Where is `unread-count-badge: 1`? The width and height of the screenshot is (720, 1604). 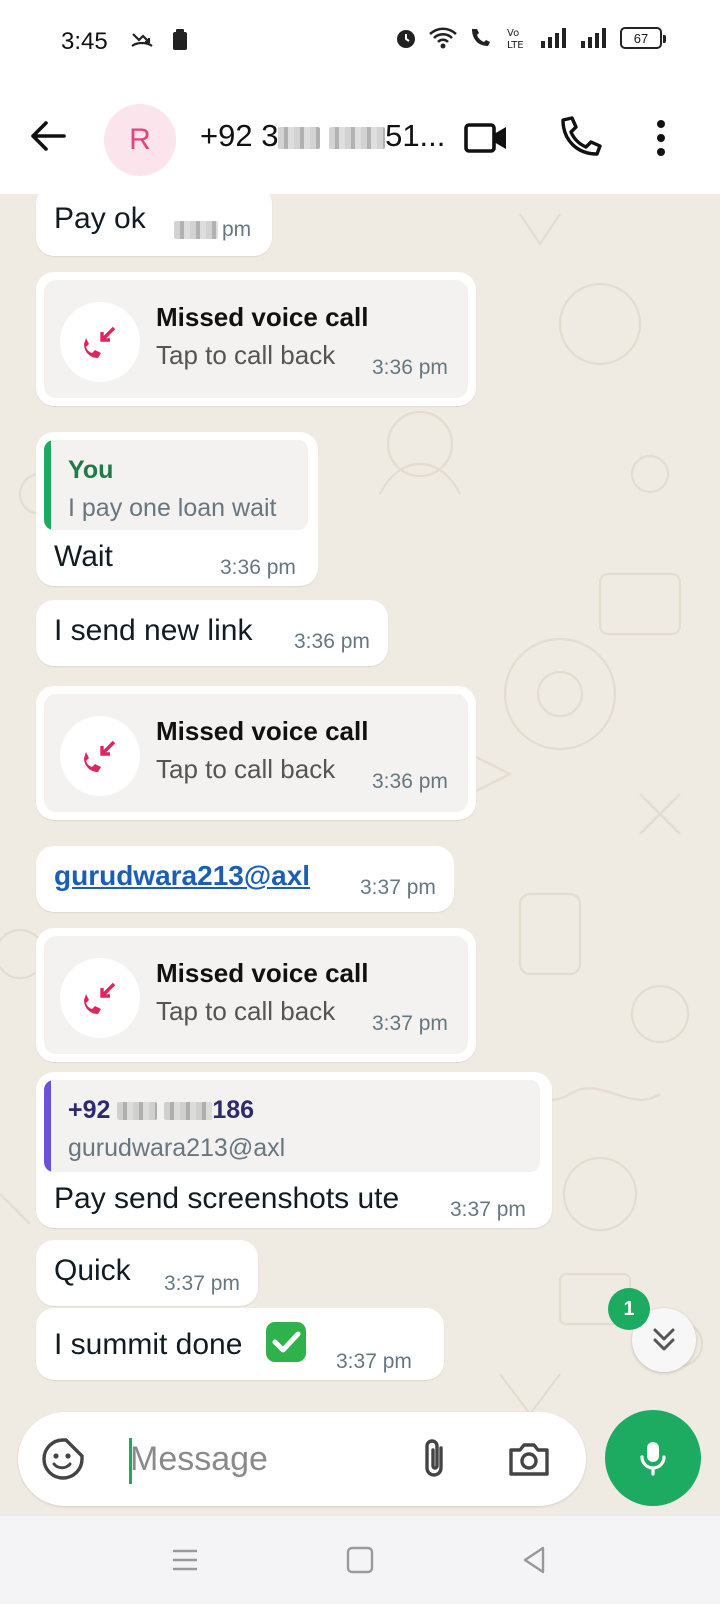 unread-count-badge: 1 is located at coordinates (629, 1309).